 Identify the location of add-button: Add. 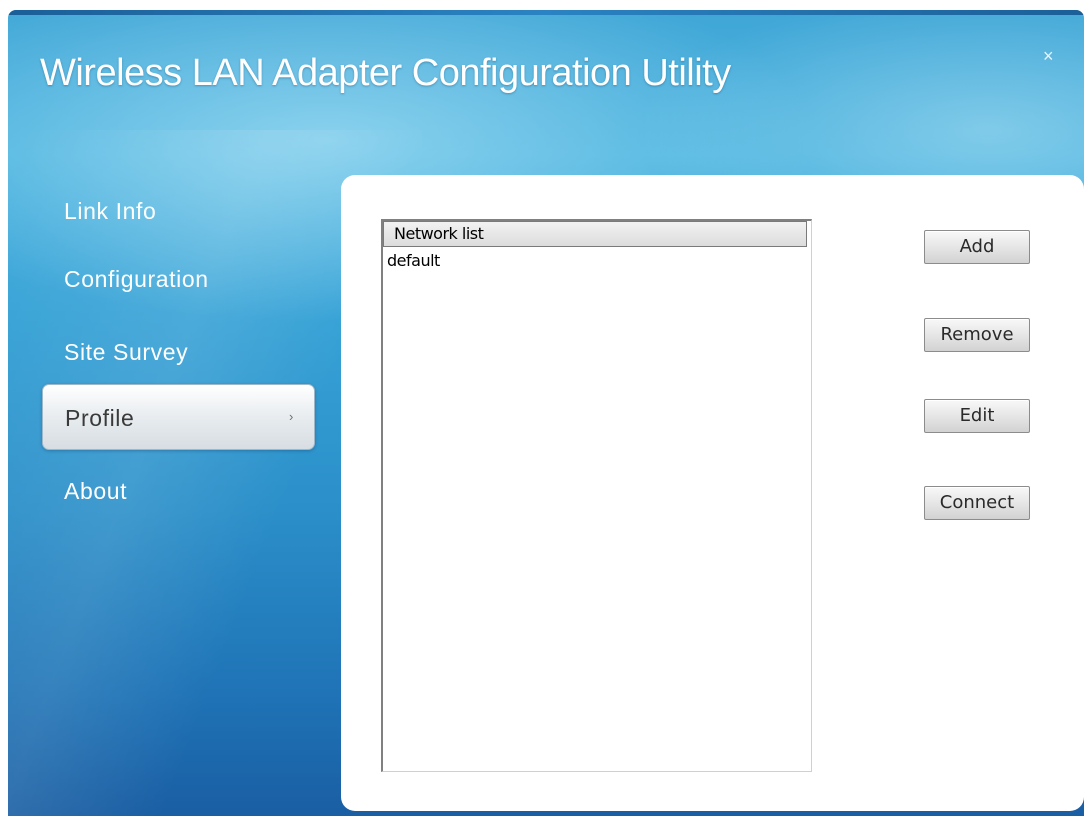
(977, 247).